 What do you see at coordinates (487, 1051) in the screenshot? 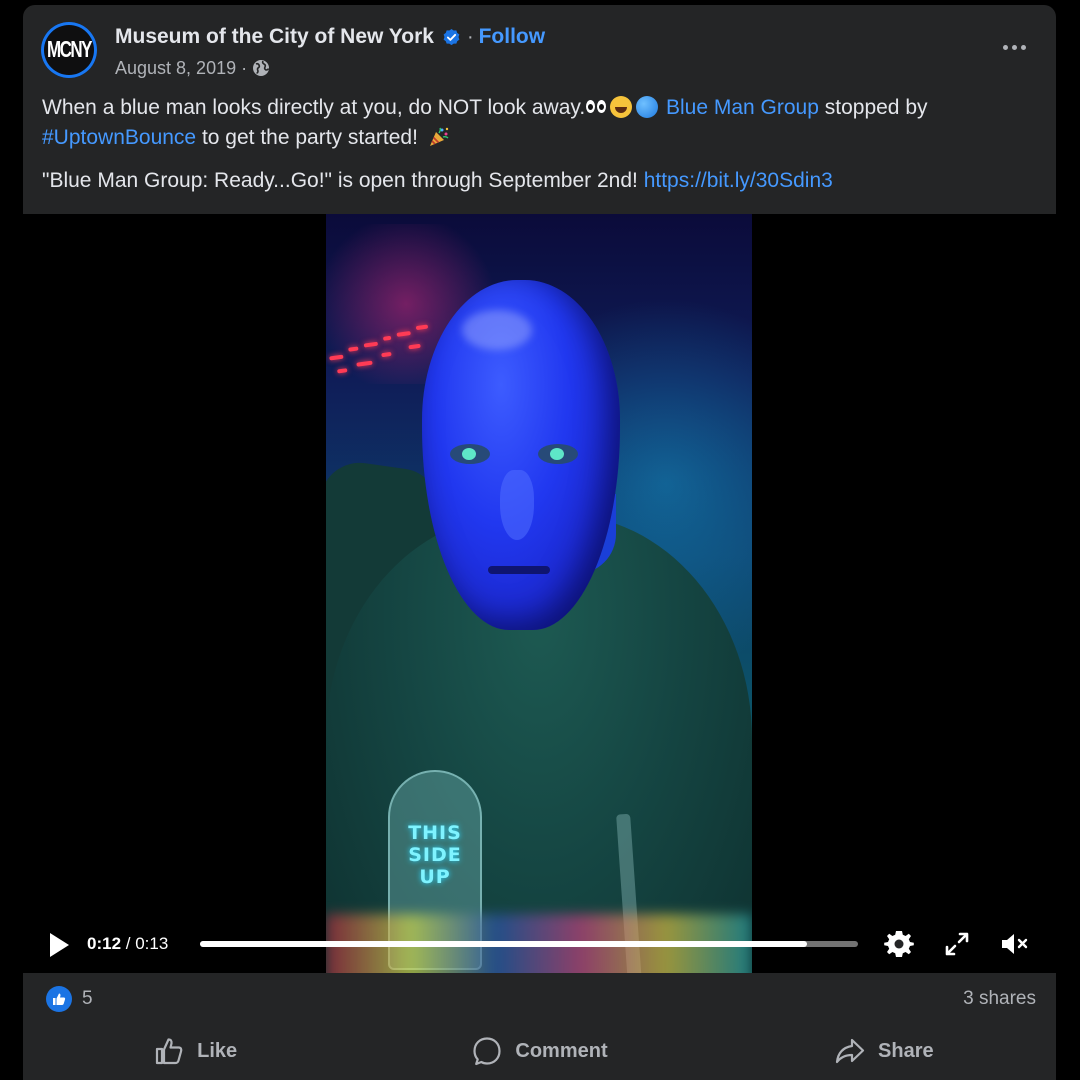
I see `comment-icon` at bounding box center [487, 1051].